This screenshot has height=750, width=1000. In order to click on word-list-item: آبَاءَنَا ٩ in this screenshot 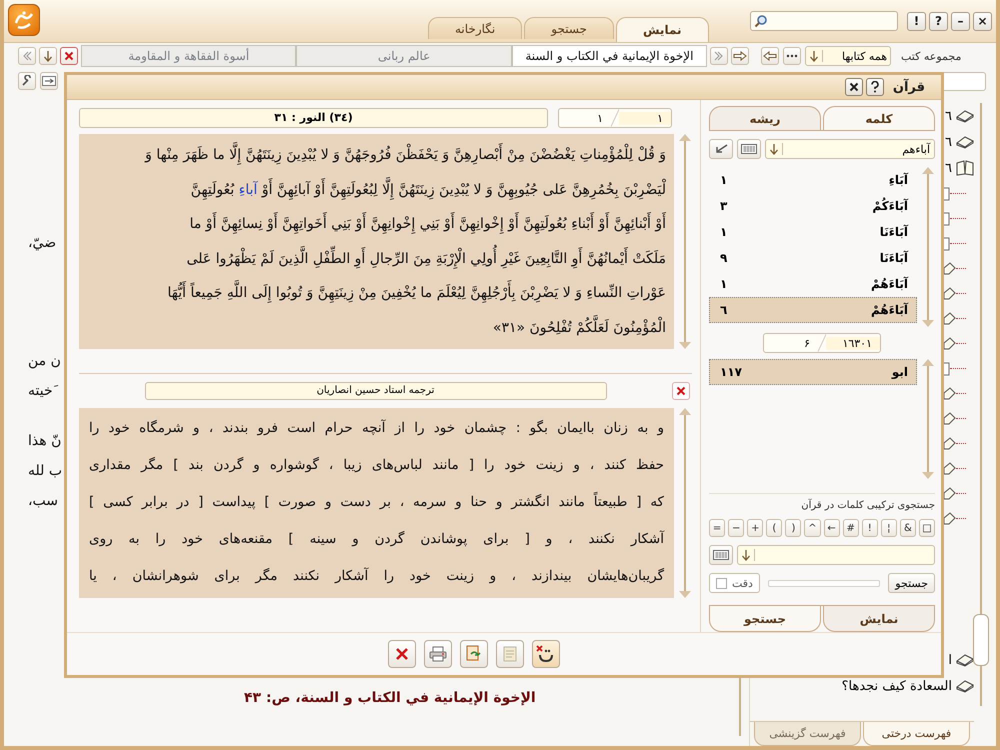, I will do `click(813, 258)`.